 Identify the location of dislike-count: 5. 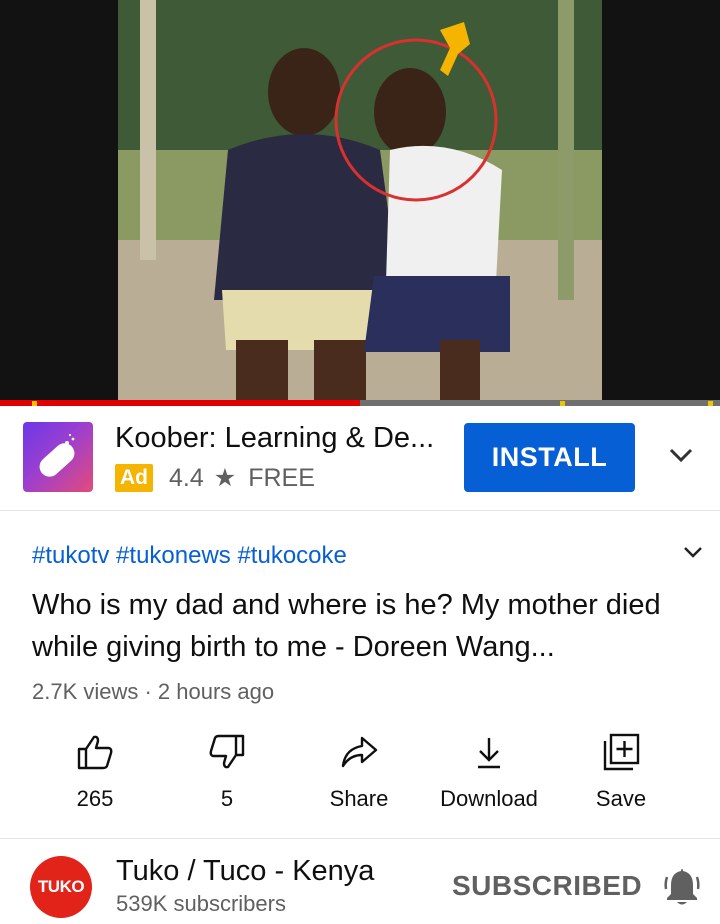
(227, 798).